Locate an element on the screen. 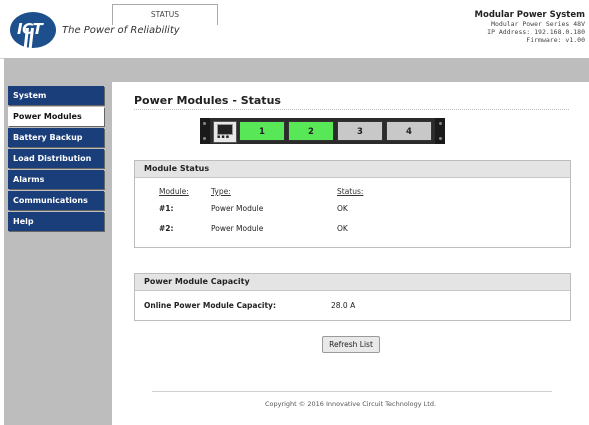  sidebar-item-battery-backup: Battery Backup is located at coordinates (56, 137).